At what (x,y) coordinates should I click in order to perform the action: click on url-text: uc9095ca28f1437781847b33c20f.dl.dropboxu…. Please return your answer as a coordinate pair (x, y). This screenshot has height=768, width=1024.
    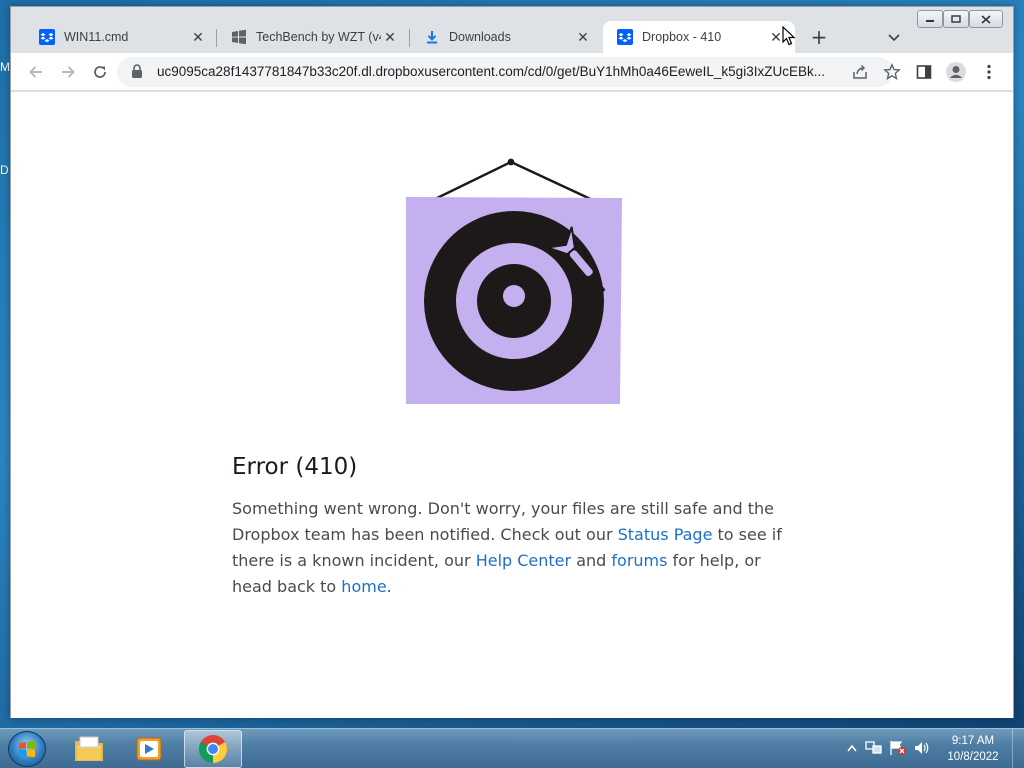
    Looking at the image, I should click on (502, 71).